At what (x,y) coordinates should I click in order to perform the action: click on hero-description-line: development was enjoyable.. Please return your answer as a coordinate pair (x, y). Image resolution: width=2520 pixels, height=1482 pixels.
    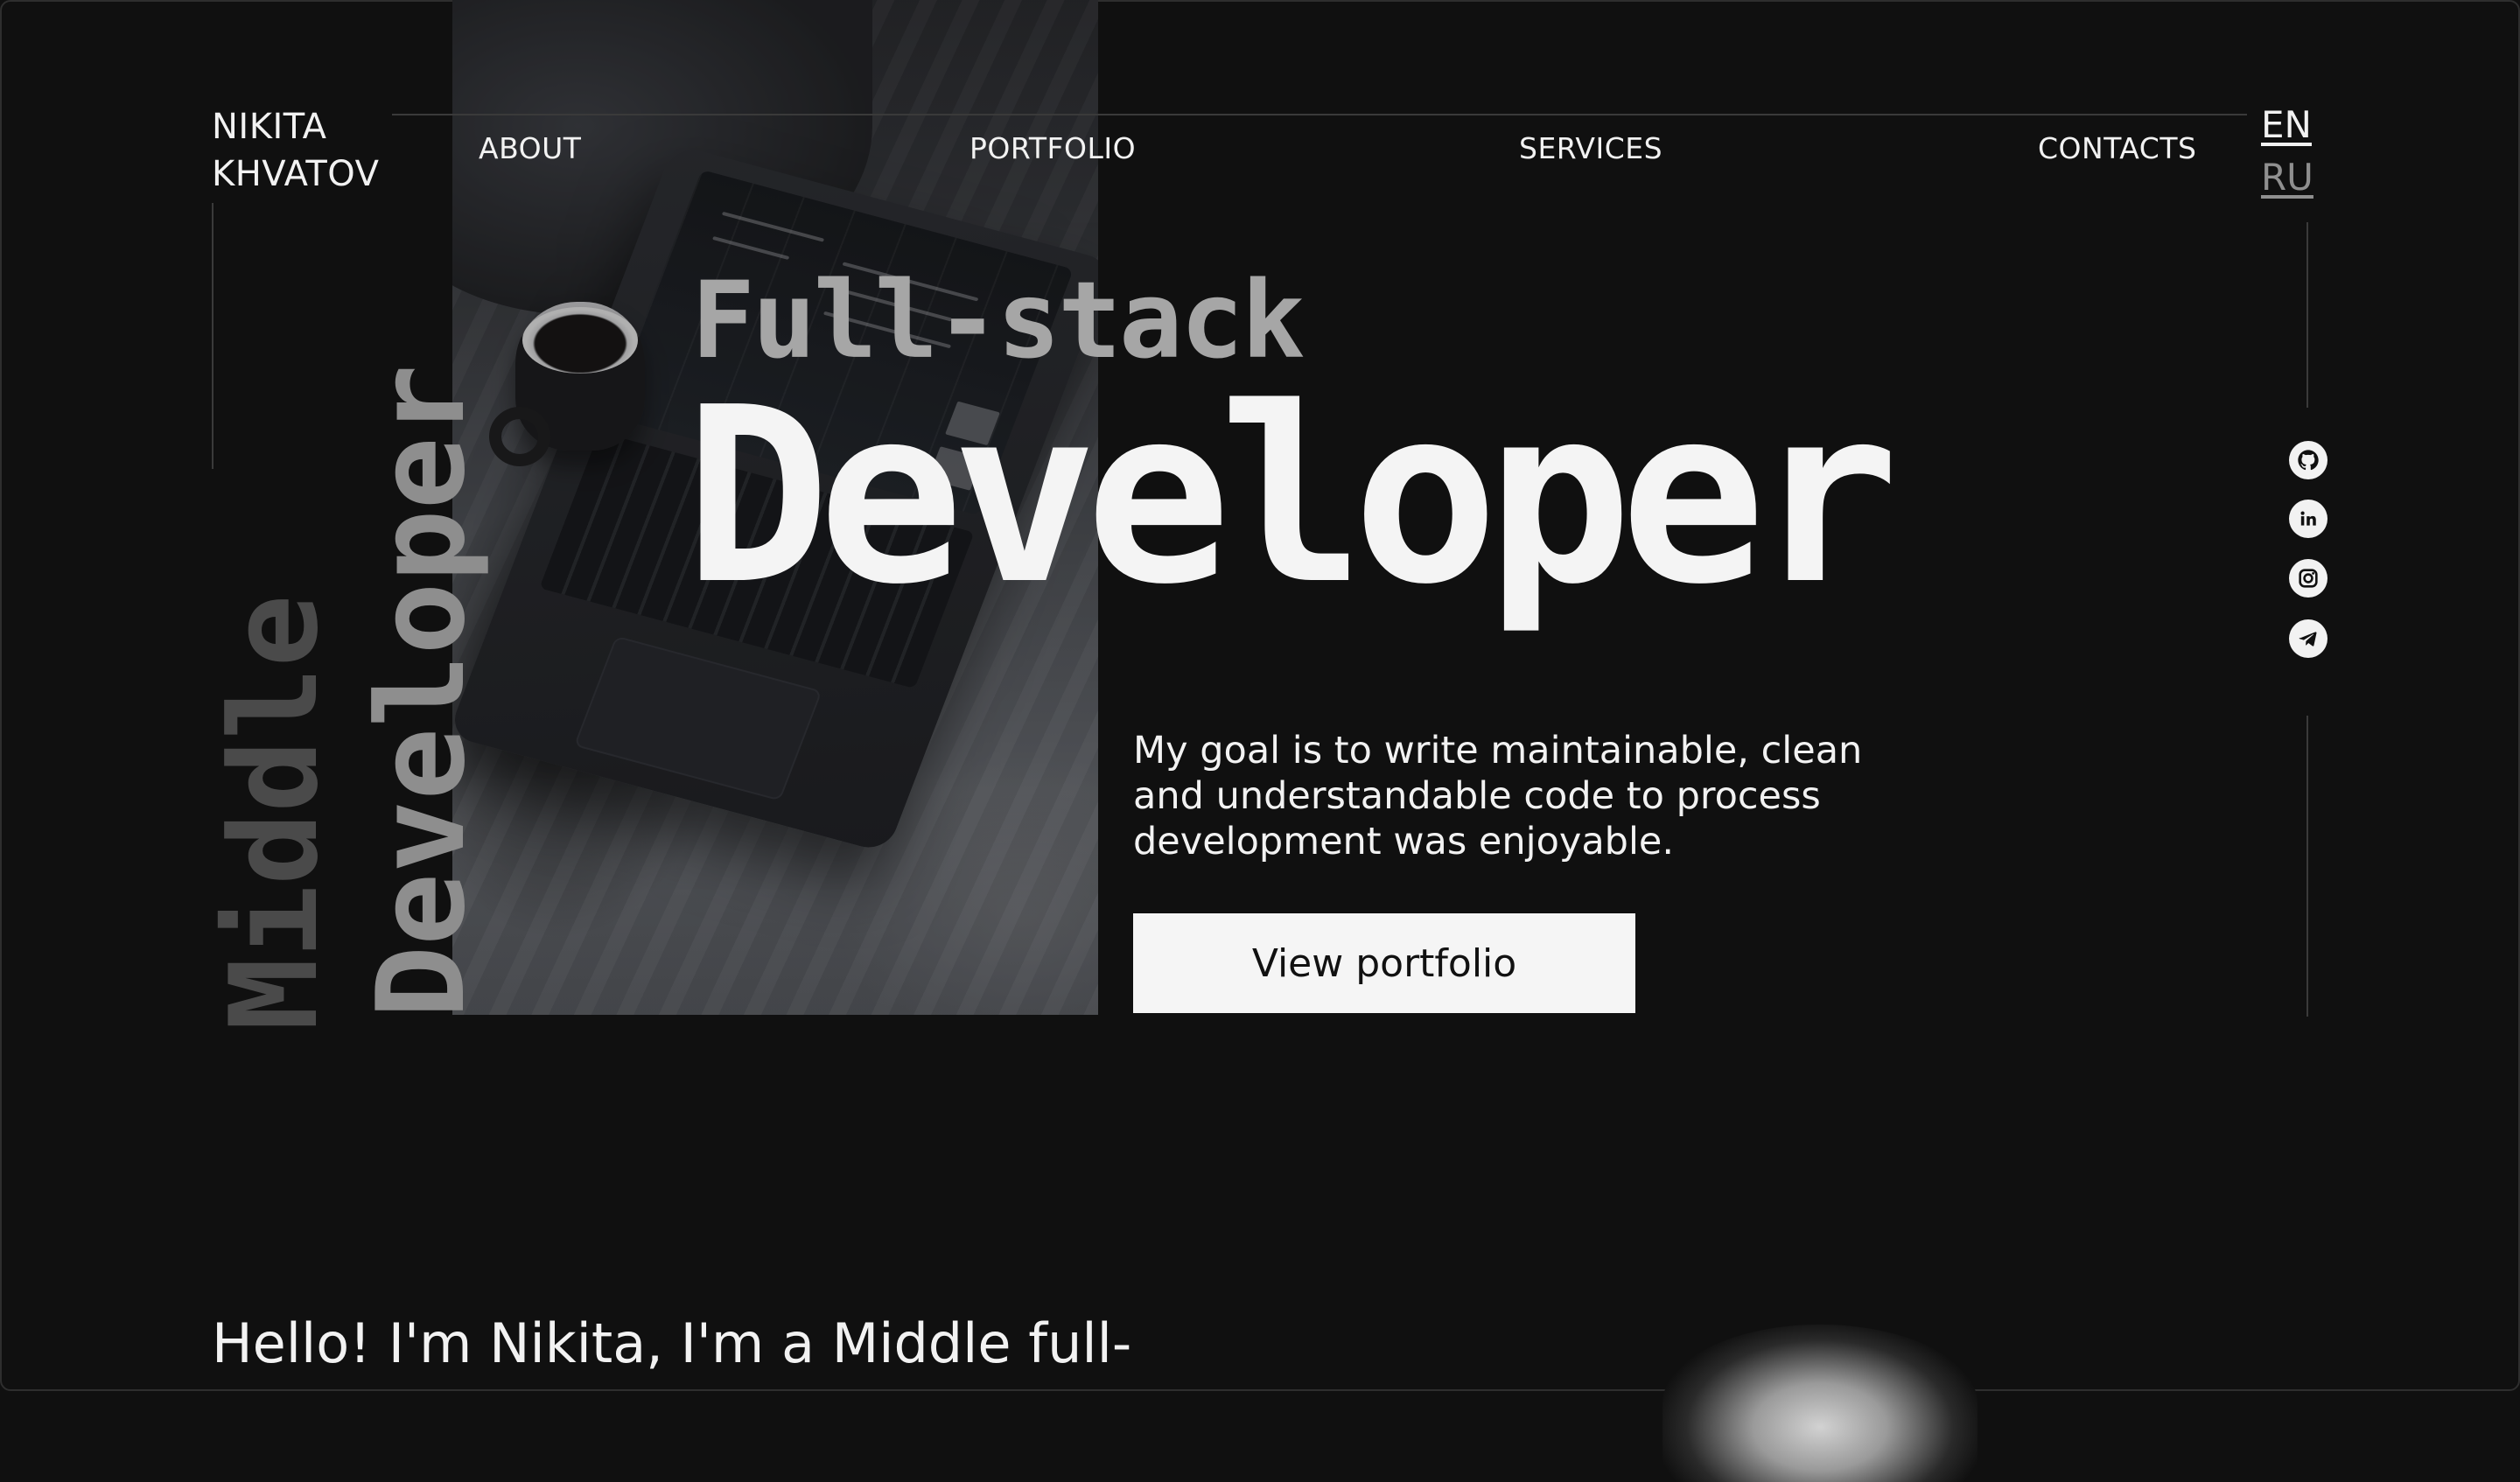
    Looking at the image, I should click on (1404, 841).